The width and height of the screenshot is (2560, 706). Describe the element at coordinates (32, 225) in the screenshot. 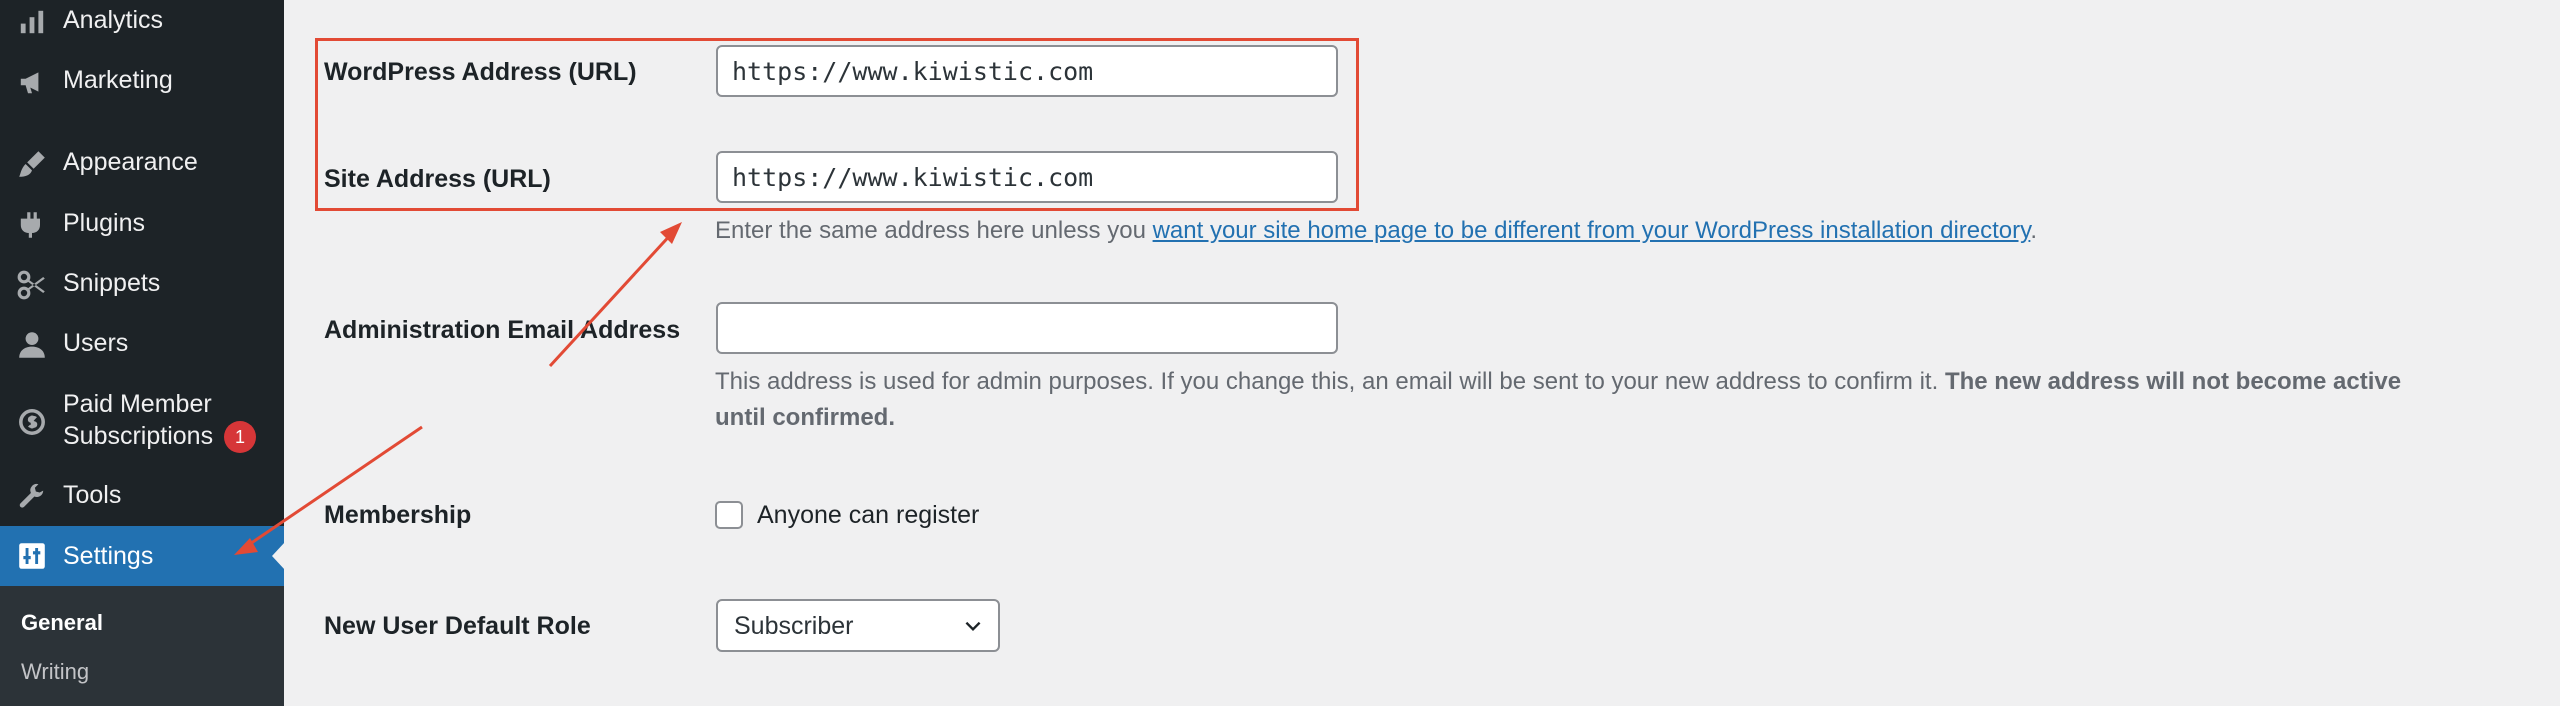

I see `plugin-icon` at that location.